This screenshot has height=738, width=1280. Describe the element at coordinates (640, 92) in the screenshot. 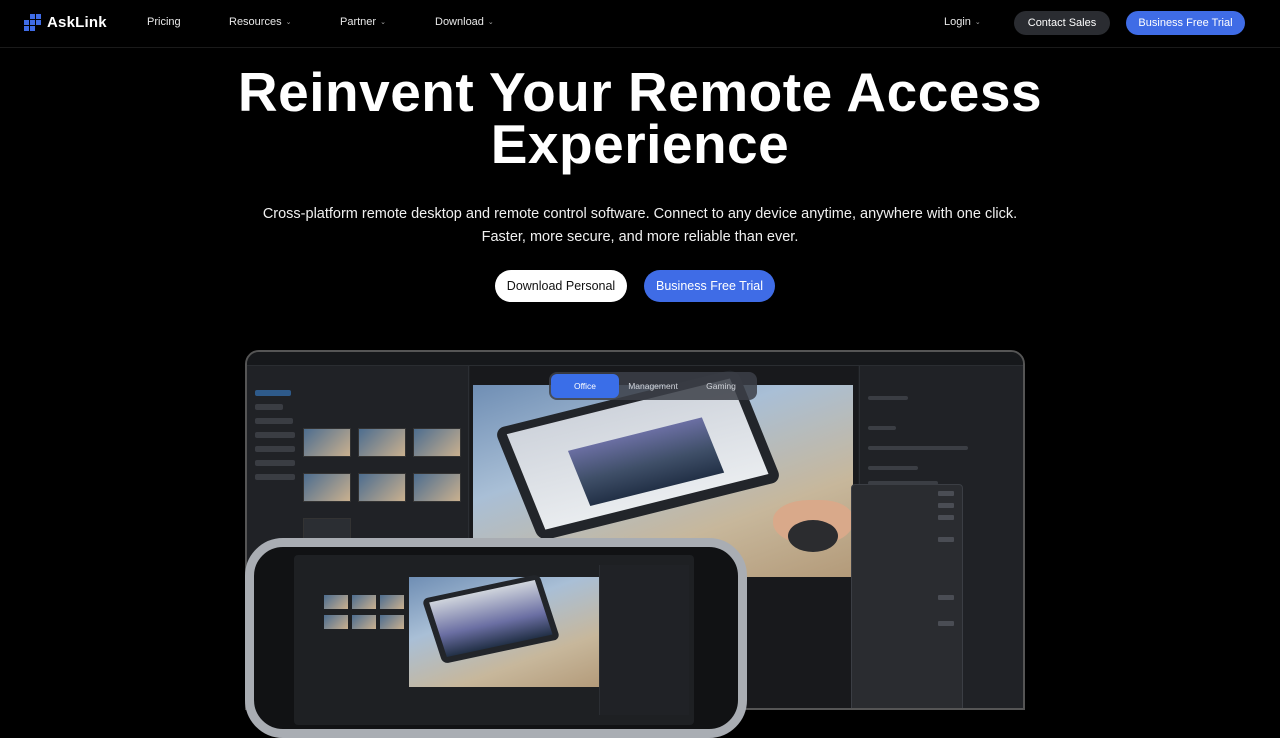

I see `title-line-1: Reinvent Your Remote Access` at that location.